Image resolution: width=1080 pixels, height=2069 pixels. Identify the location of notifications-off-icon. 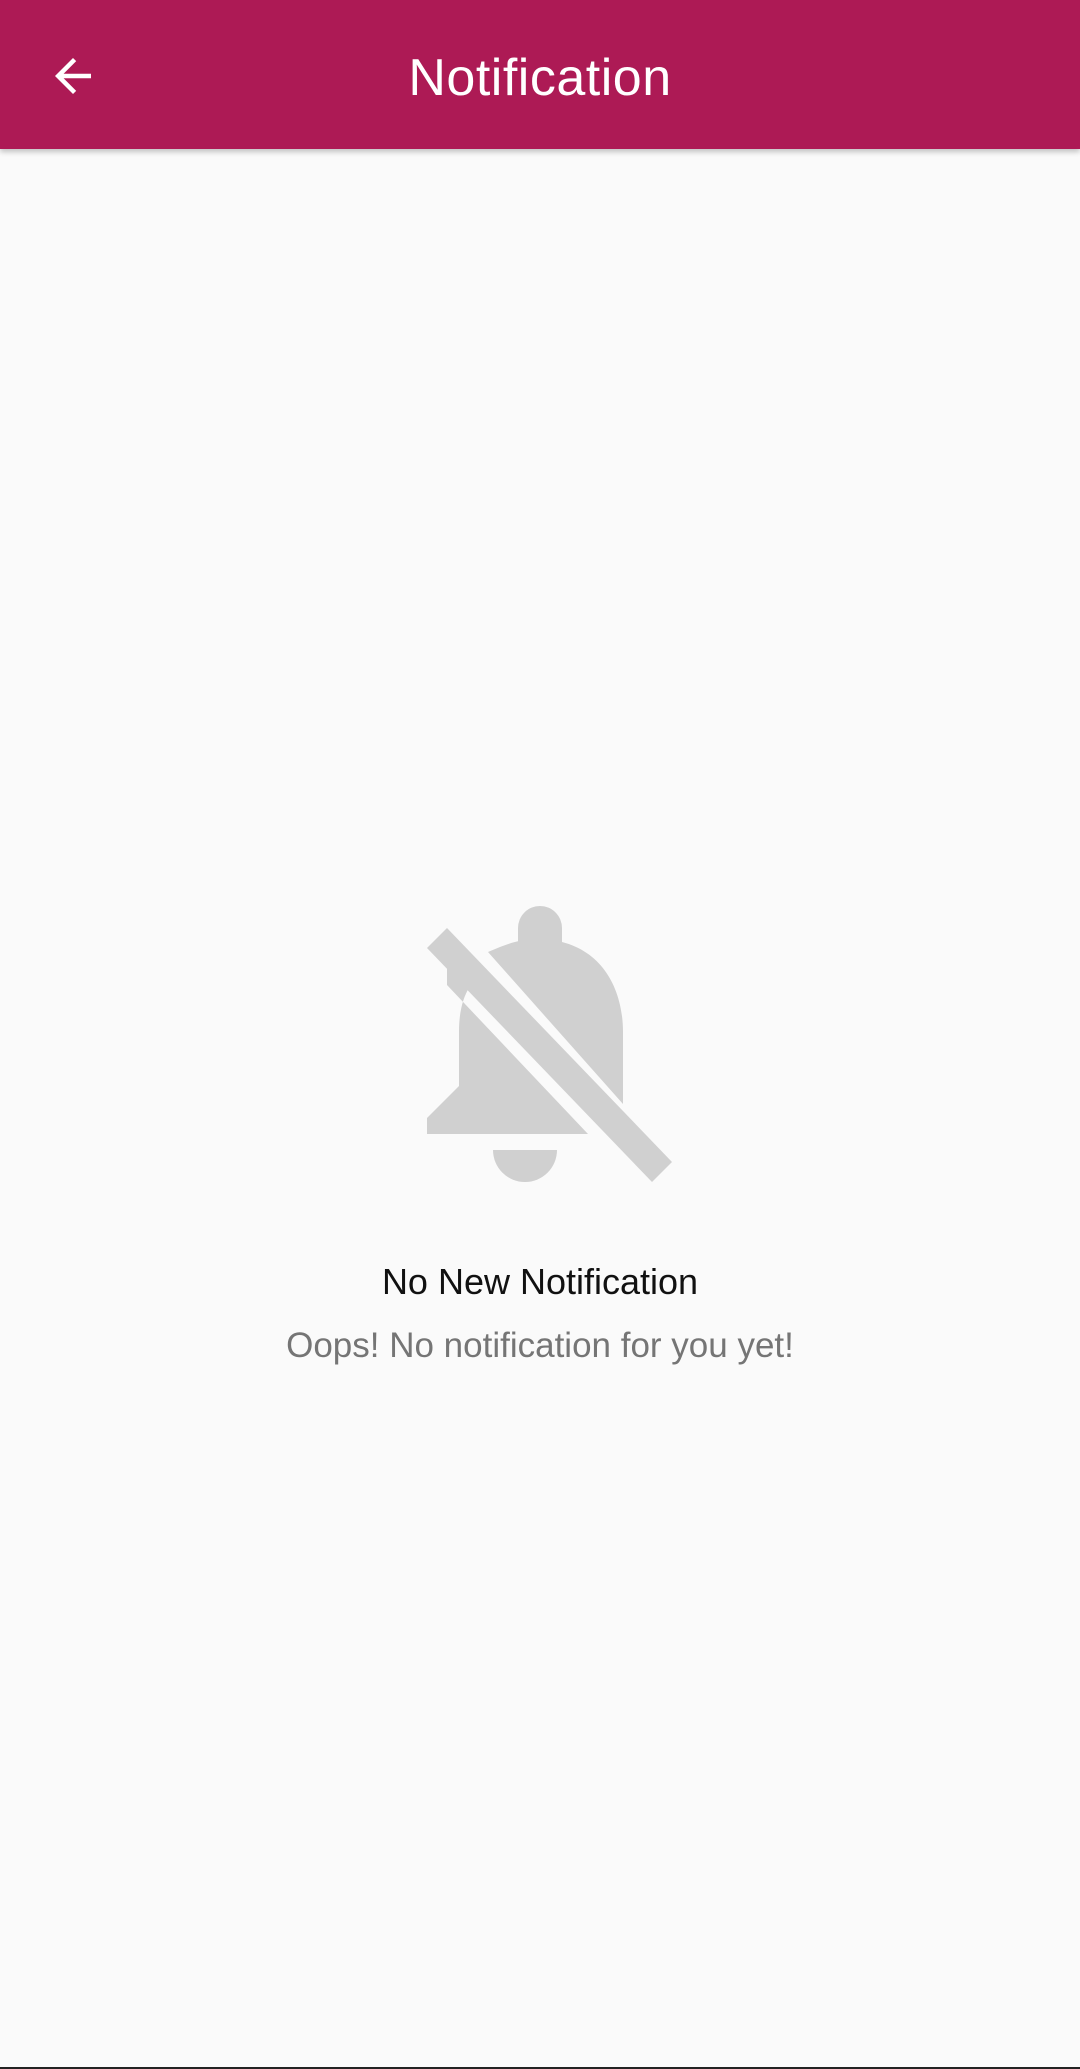
(549, 1044).